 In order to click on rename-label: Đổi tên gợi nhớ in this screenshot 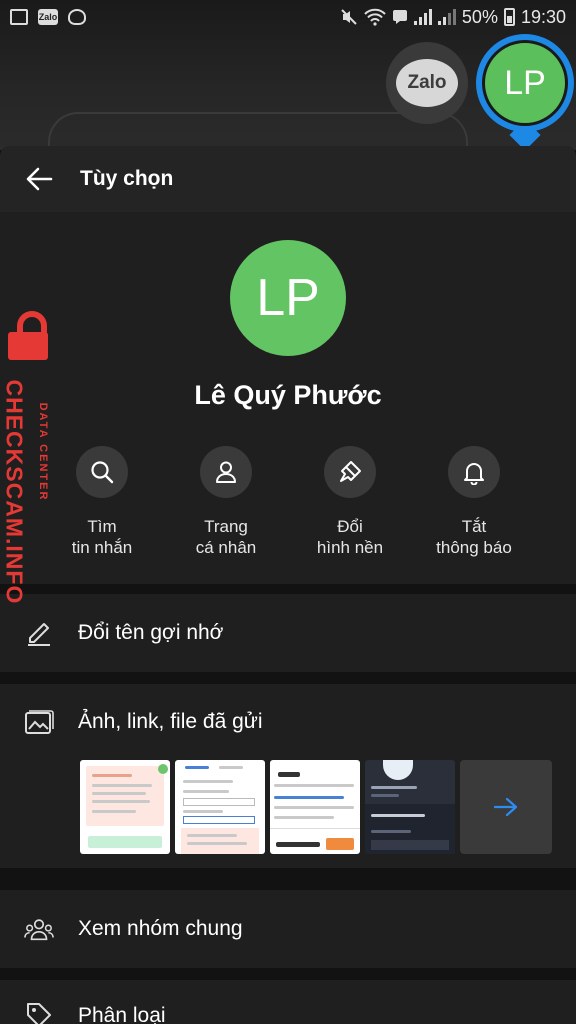, I will do `click(151, 632)`.